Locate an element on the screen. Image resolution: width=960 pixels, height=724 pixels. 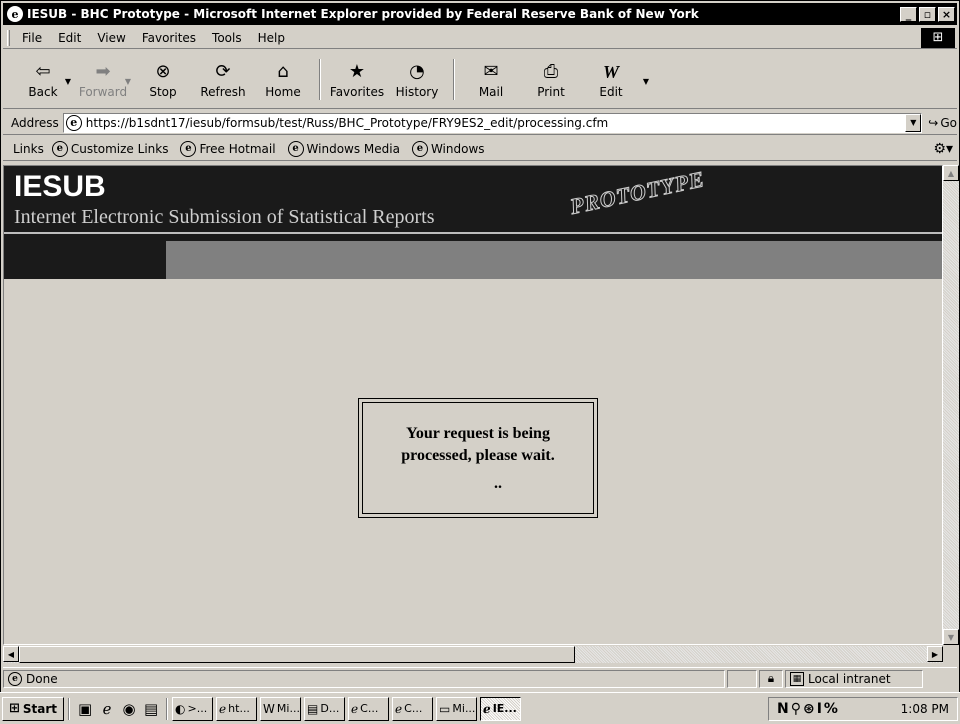
menu-tools: Tools is located at coordinates (227, 38).